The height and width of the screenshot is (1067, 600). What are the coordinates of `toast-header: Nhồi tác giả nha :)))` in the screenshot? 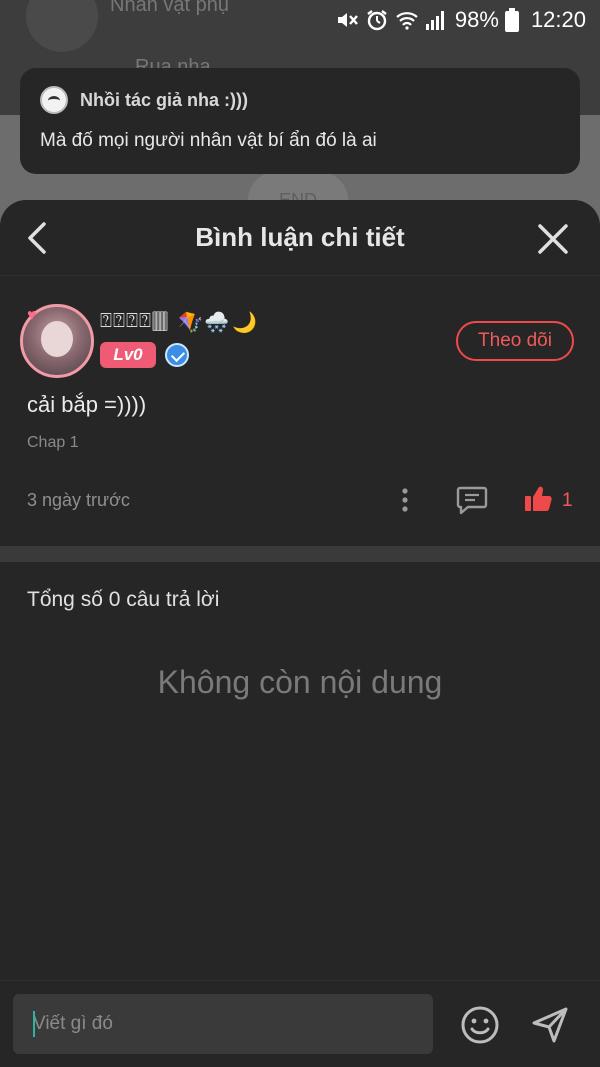 It's located at (300, 100).